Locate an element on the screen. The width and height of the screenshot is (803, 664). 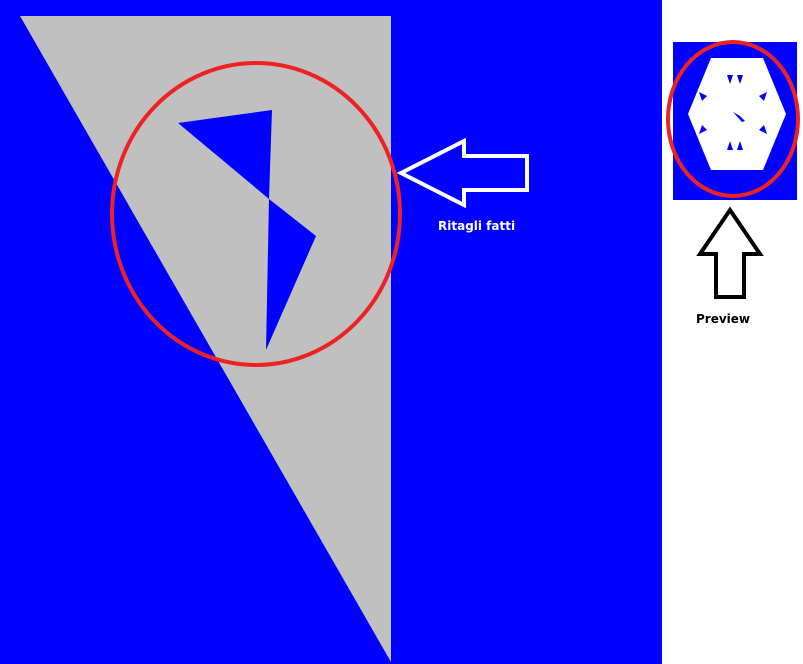
cuts-done-label: Ritagli fatti is located at coordinates (477, 226).